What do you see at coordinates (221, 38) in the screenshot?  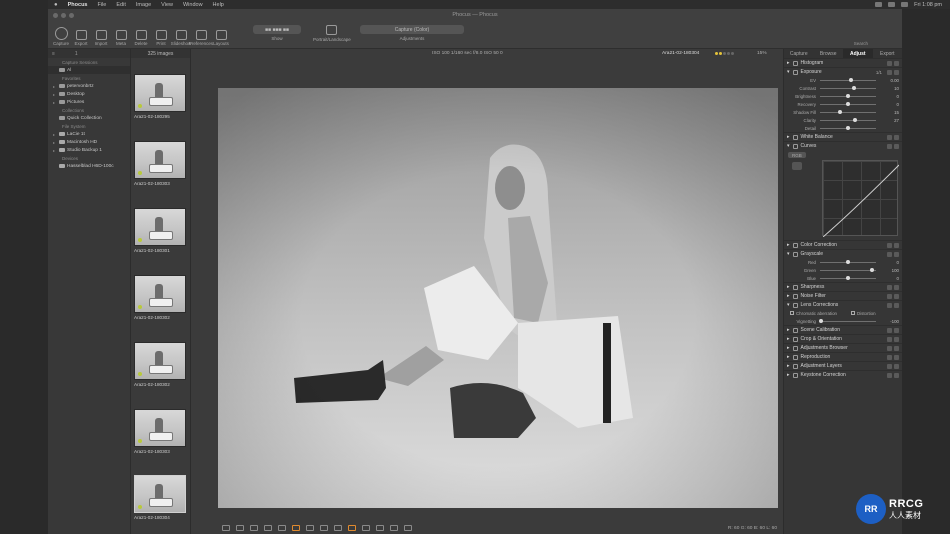 I see `layouts-tool: Layouts` at bounding box center [221, 38].